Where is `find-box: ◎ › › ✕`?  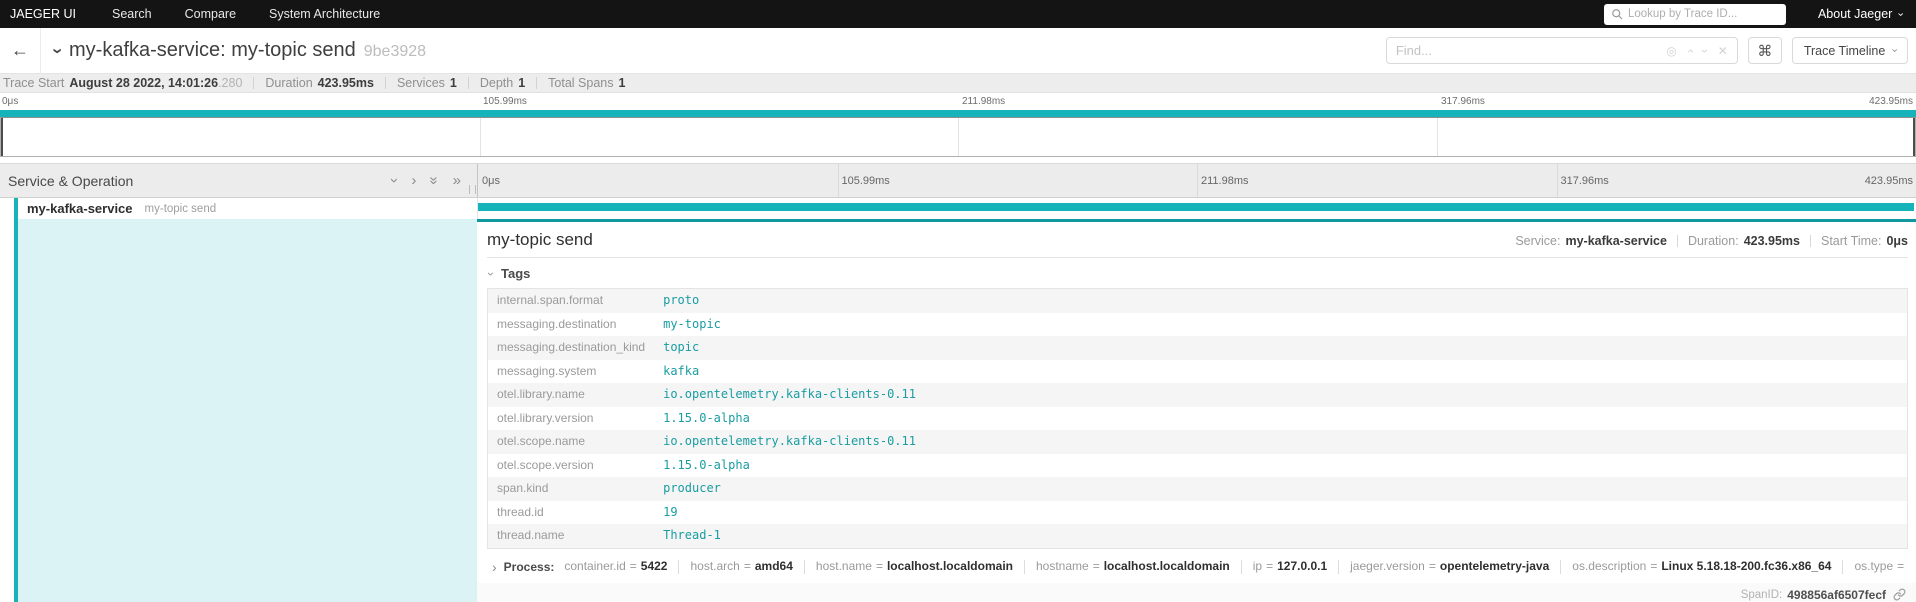 find-box: ◎ › › ✕ is located at coordinates (1561, 50).